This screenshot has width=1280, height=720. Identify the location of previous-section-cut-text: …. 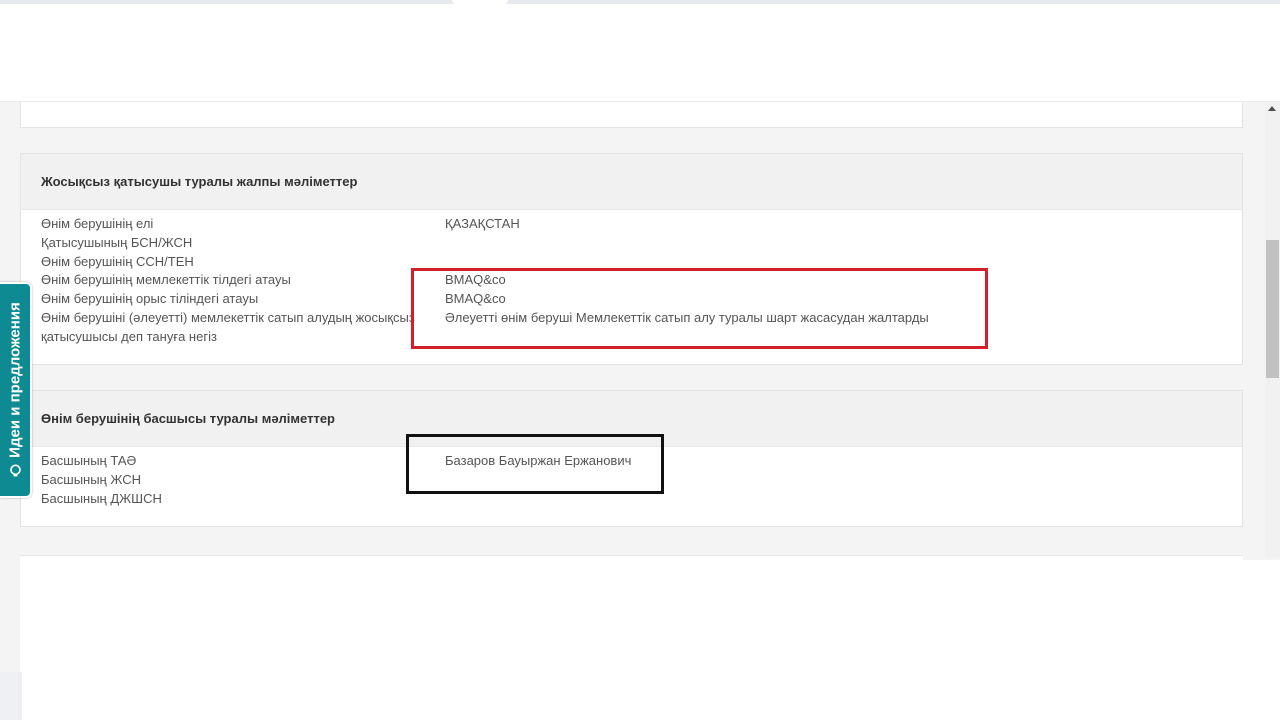
(47, 100).